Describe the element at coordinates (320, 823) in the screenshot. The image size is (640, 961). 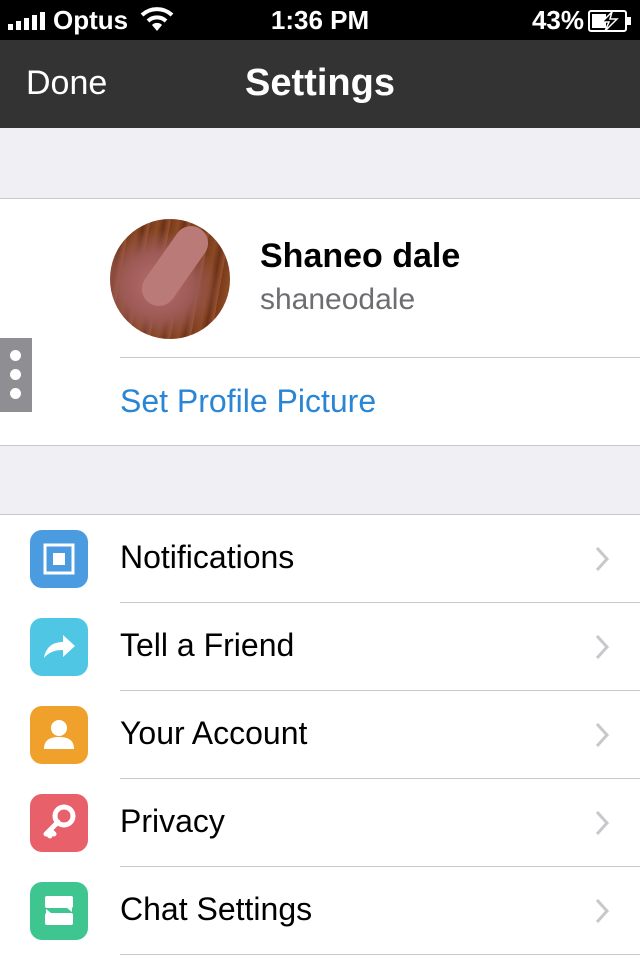
I see `settings-row-privacy: Privacy` at that location.